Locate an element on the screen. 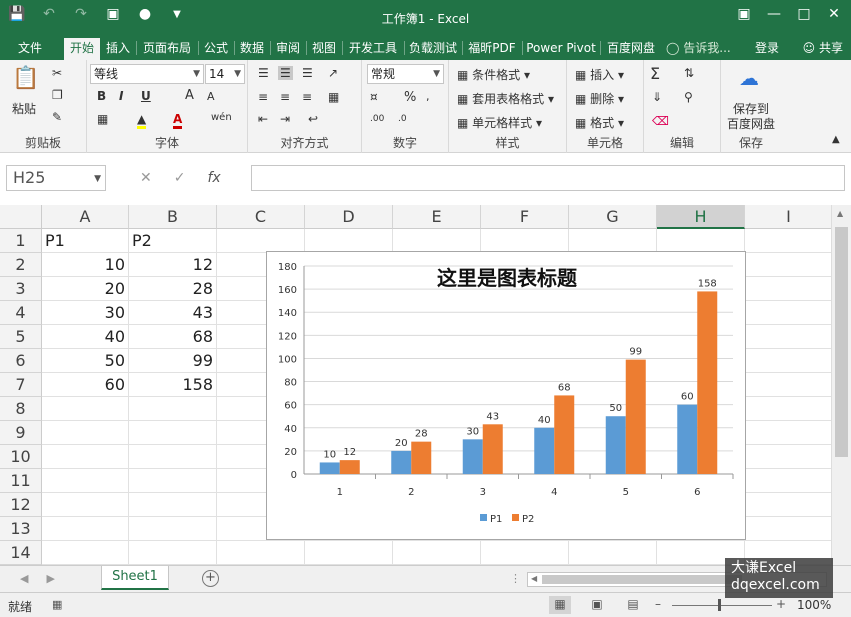 The width and height of the screenshot is (851, 617). cell-a13 is located at coordinates (85, 529).